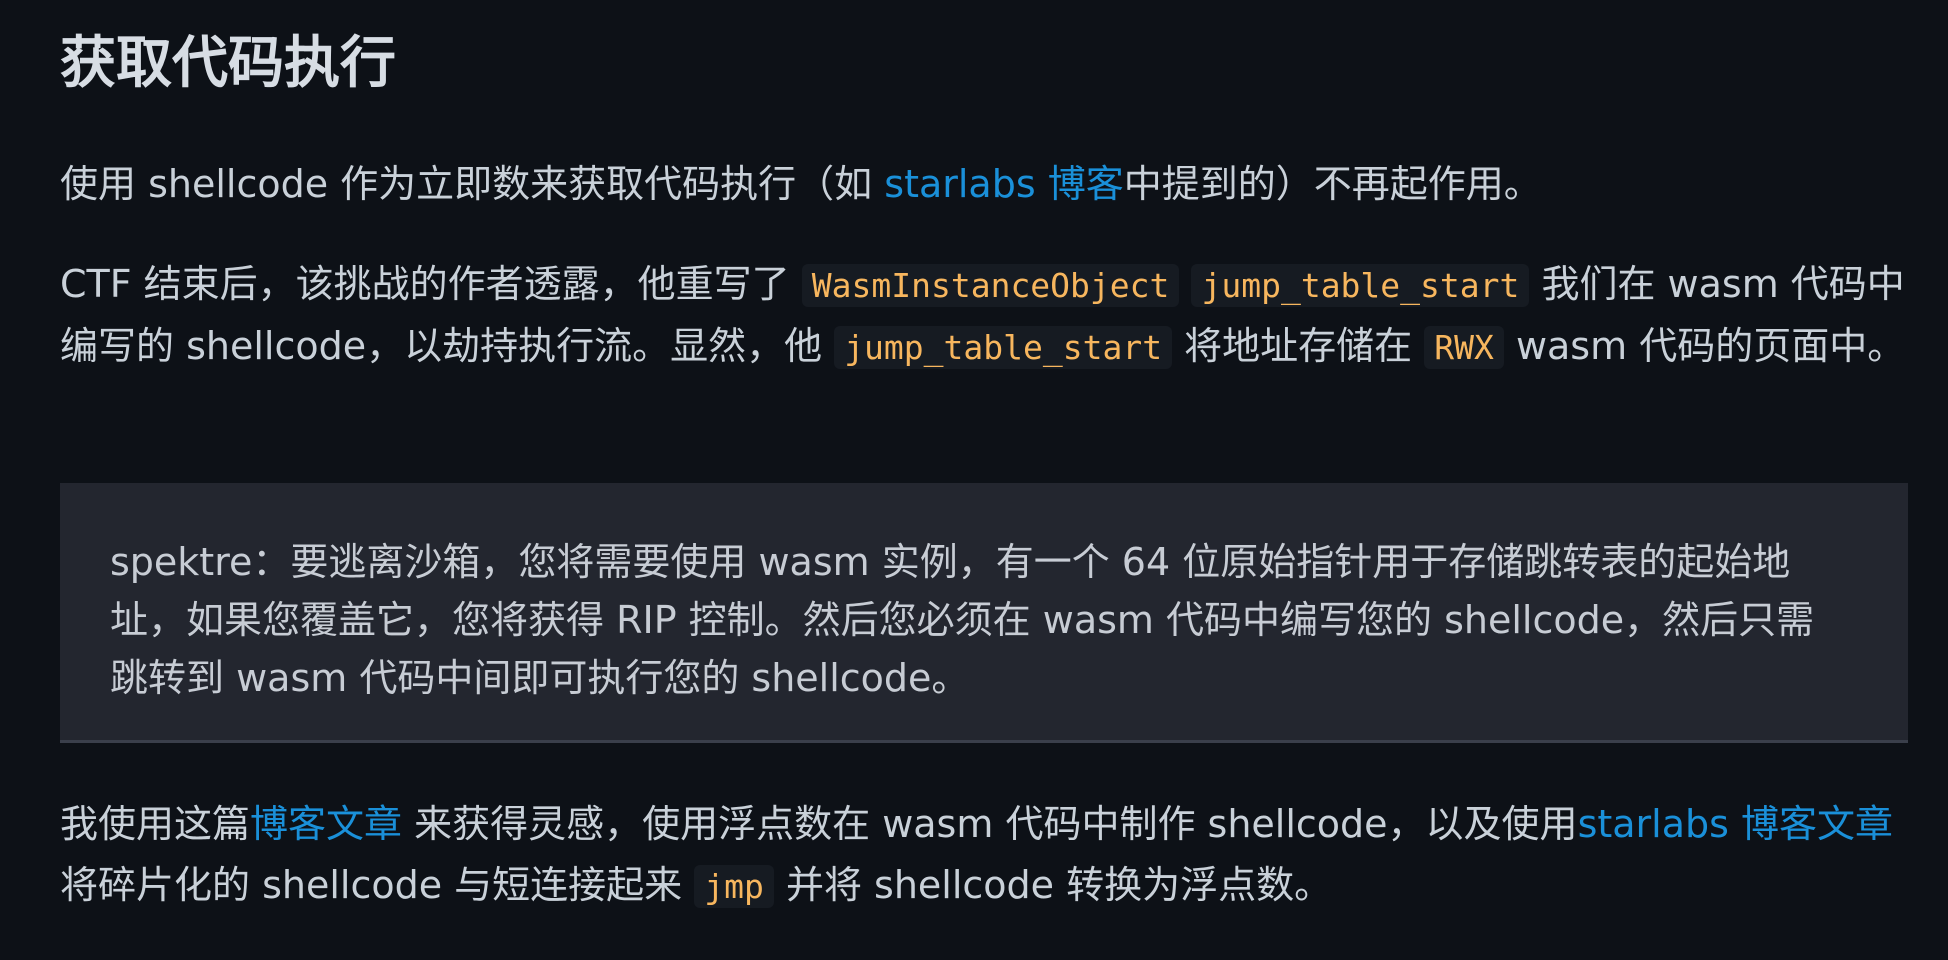 This screenshot has height=960, width=1948. What do you see at coordinates (1704, 346) in the screenshot?
I see `text: wasm 代码的页面中。` at bounding box center [1704, 346].